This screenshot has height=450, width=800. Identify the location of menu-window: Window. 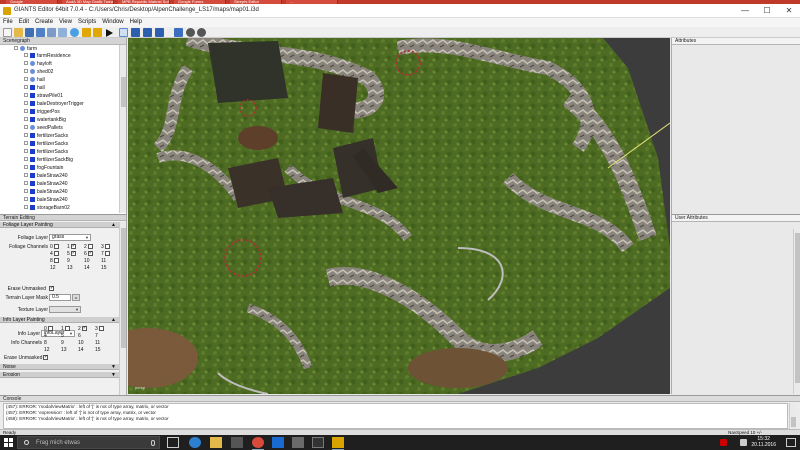
(112, 22).